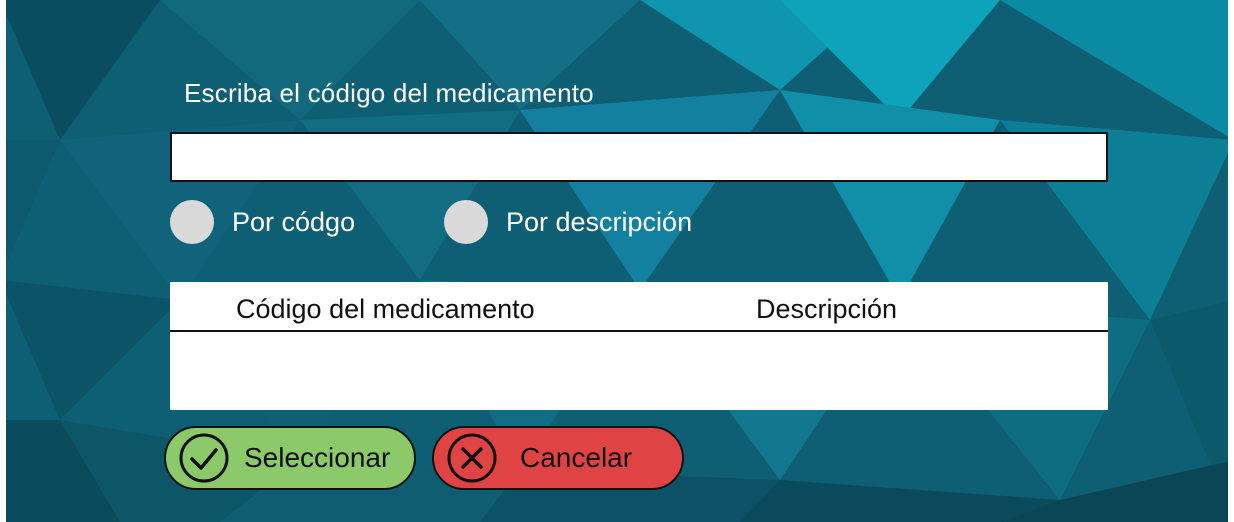 This screenshot has height=522, width=1234. I want to click on select-button-label: Seleccionar, so click(317, 457).